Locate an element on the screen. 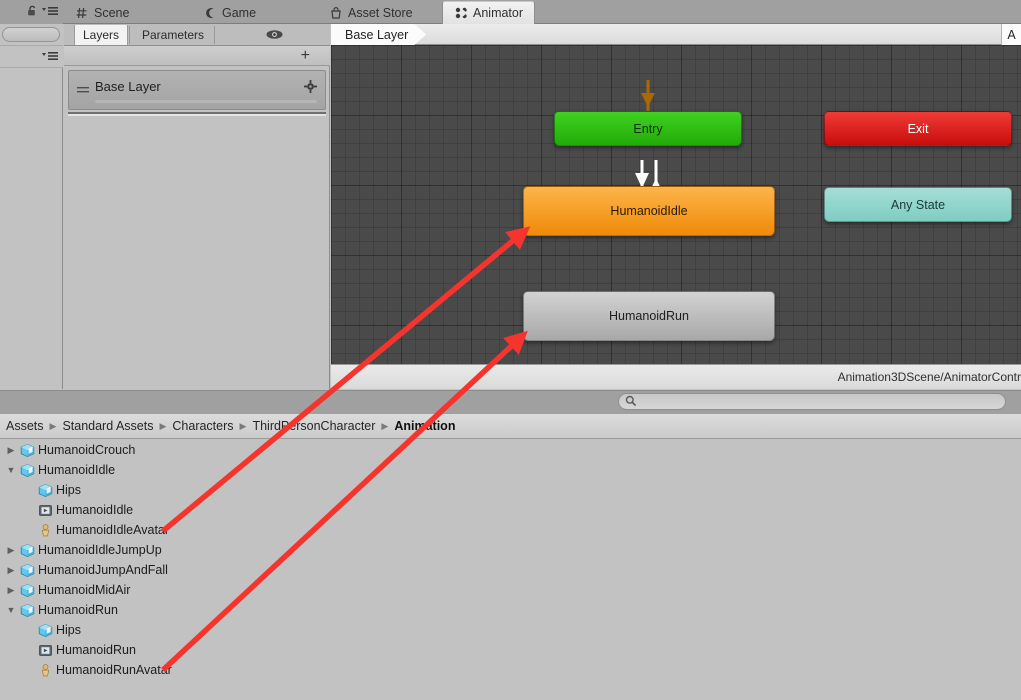 Image resolution: width=1021 pixels, height=700 pixels. tab-parameters: Parameters is located at coordinates (173, 35).